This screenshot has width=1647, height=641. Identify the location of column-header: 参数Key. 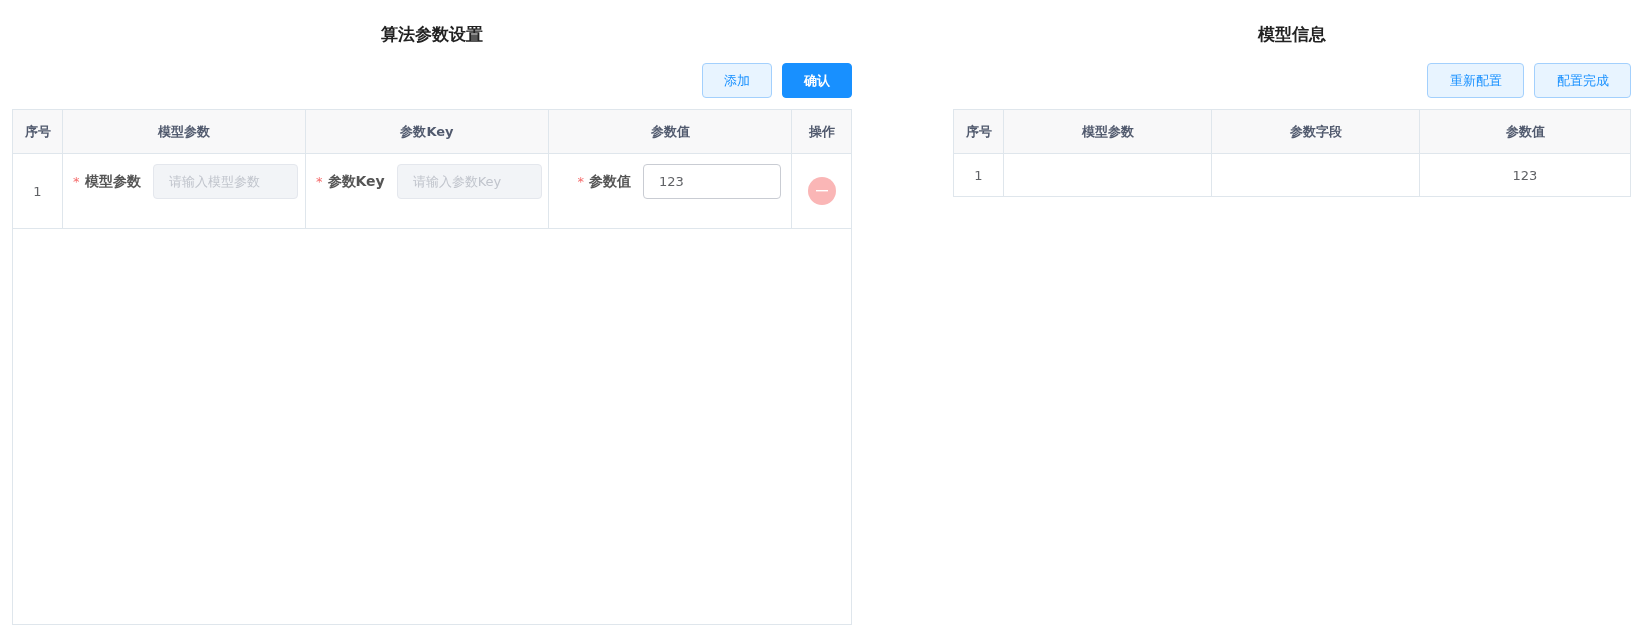
(427, 132).